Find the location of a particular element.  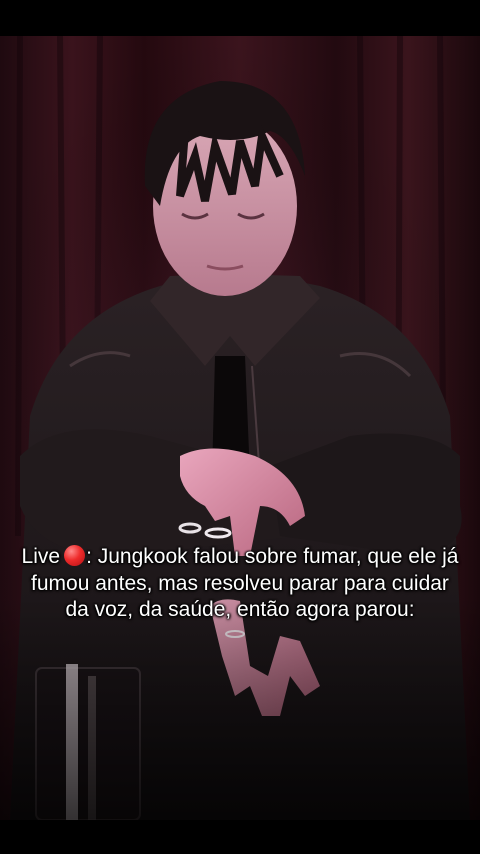

letterbox-bottom is located at coordinates (240, 837).